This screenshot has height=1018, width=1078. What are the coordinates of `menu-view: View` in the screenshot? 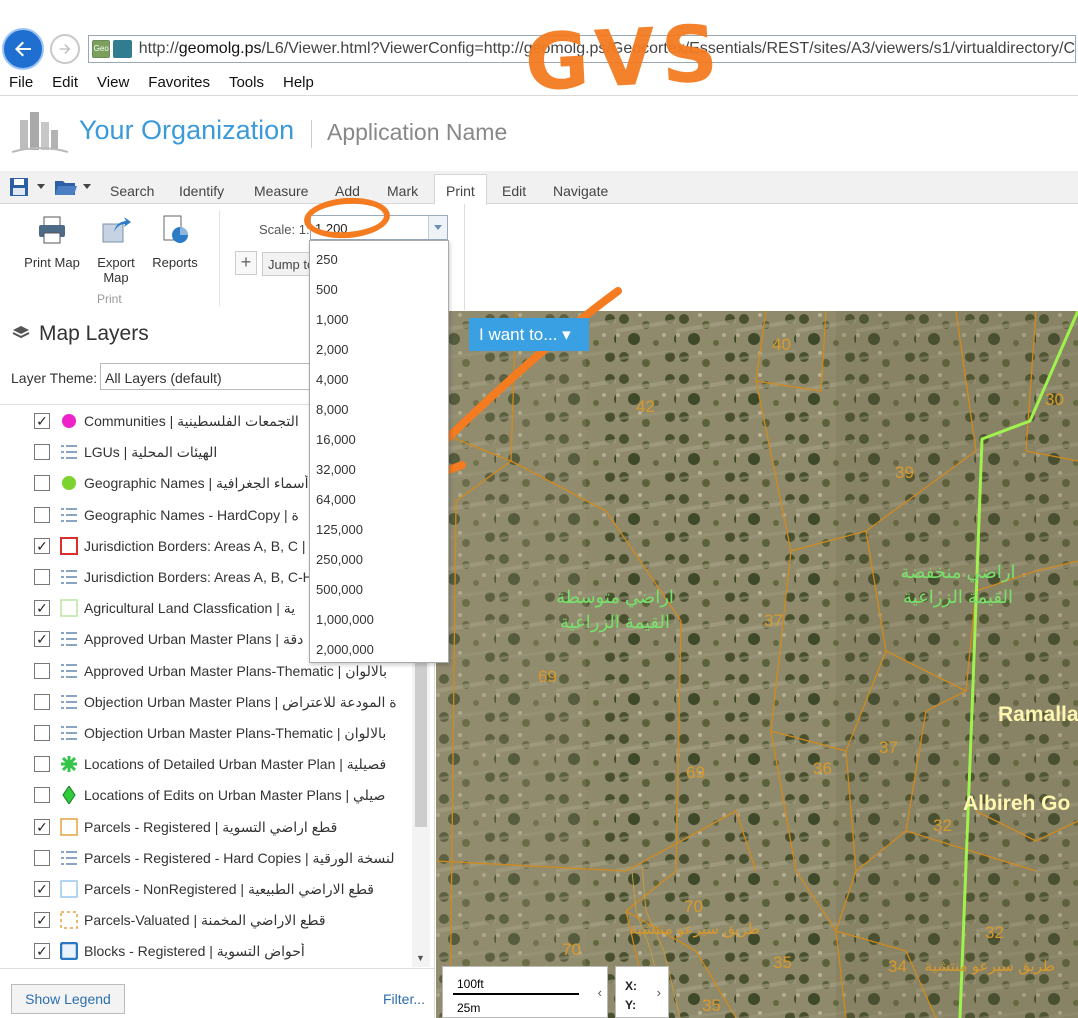 It's located at (113, 84).